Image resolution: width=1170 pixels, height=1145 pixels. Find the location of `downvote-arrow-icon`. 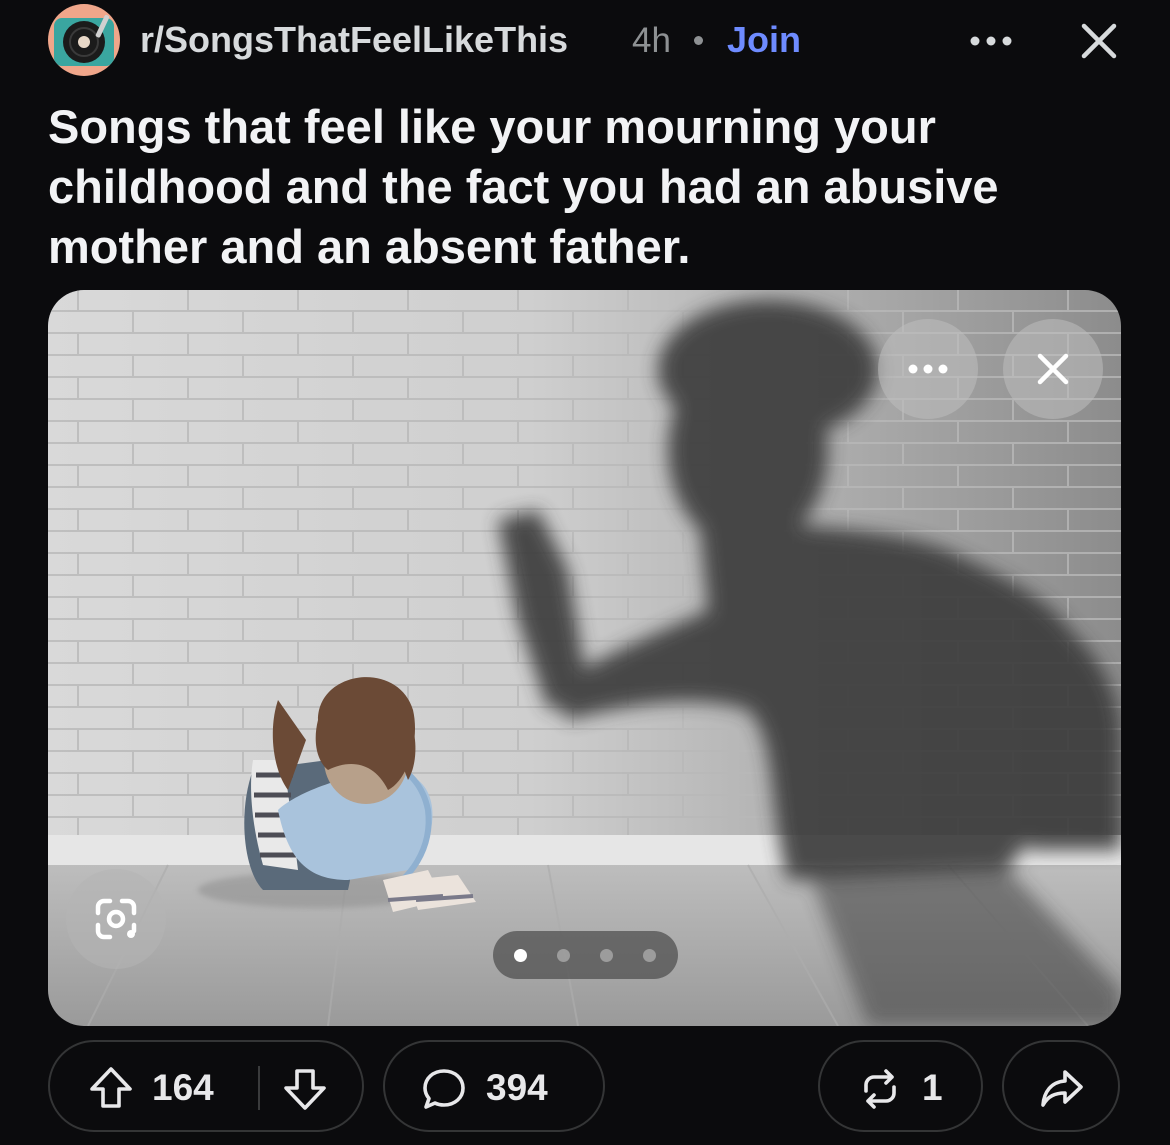

downvote-arrow-icon is located at coordinates (305, 1089).